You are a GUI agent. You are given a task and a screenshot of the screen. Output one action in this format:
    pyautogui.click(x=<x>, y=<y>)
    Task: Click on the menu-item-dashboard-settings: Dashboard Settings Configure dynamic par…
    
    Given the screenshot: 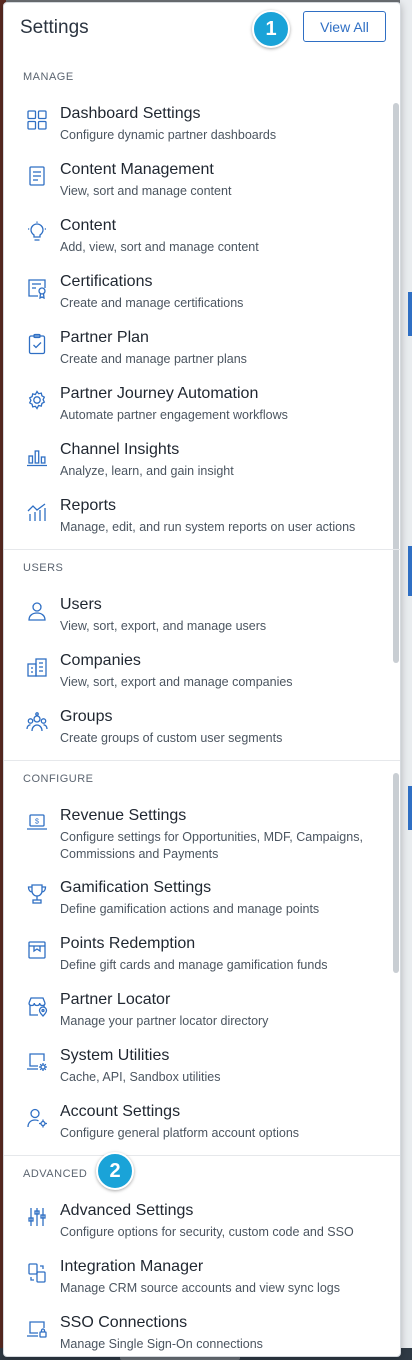 What is the action you would take?
    pyautogui.click(x=202, y=130)
    